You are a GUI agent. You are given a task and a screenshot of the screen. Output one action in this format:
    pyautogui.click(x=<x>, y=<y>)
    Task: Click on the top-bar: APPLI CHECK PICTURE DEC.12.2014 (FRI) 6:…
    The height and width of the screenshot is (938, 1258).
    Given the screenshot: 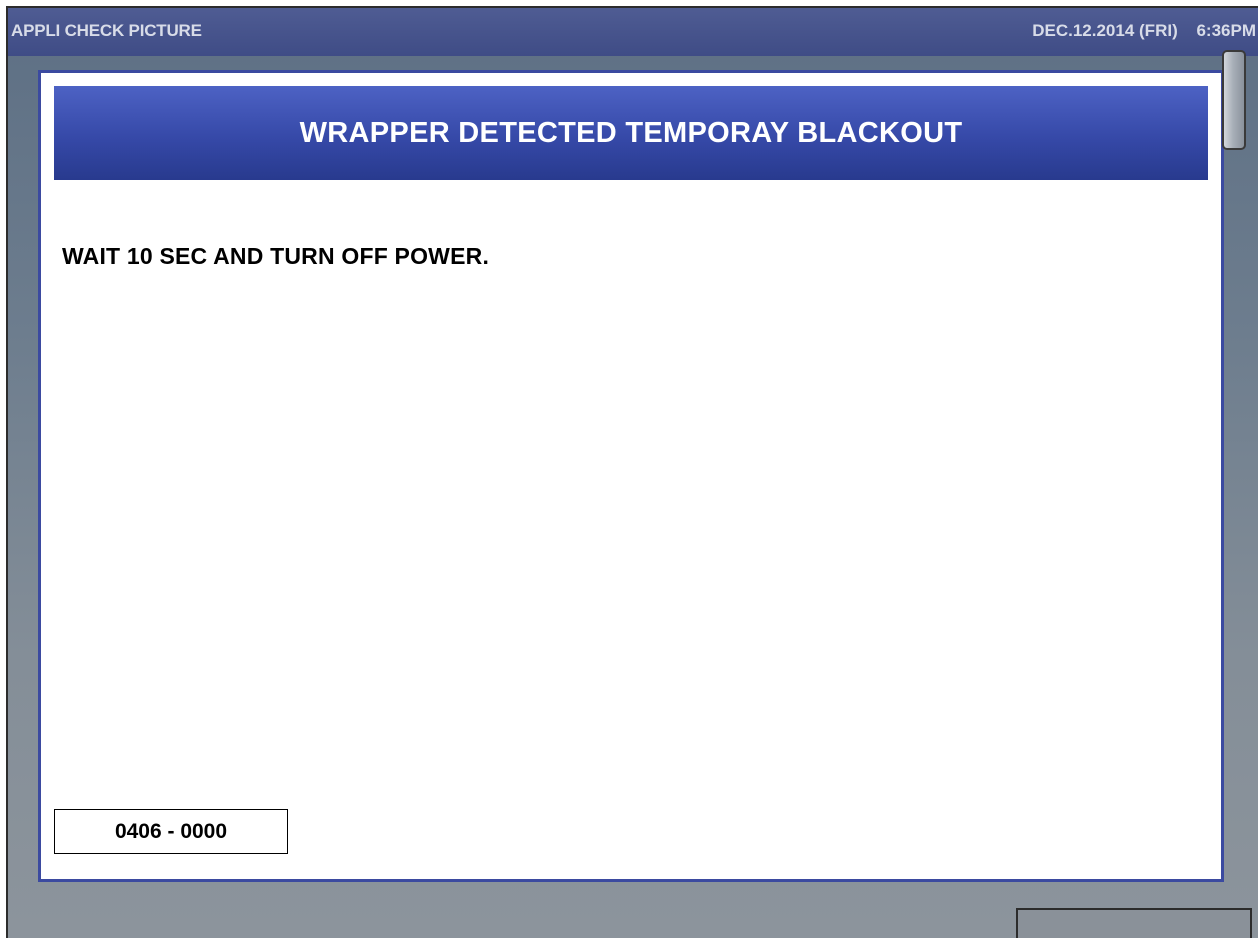 What is the action you would take?
    pyautogui.click(x=633, y=32)
    